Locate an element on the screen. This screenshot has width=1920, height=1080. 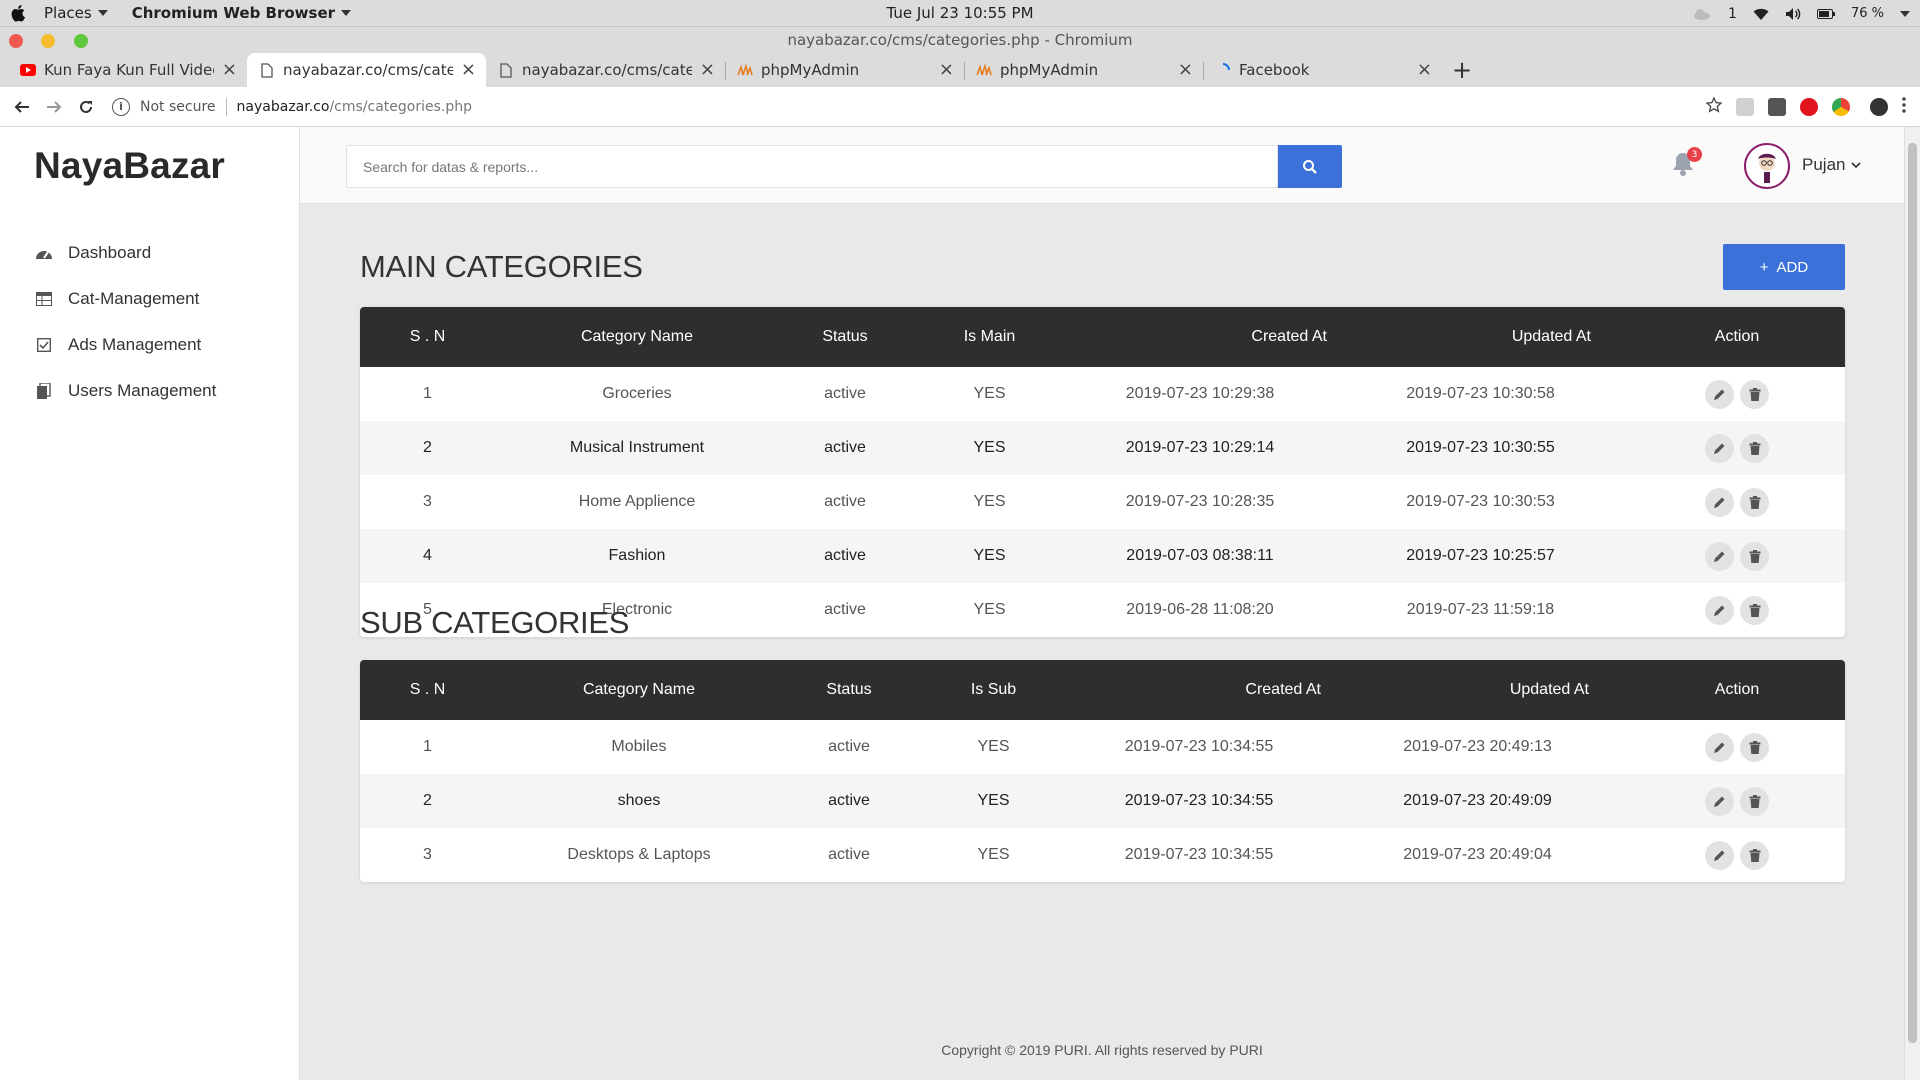
reload-icon is located at coordinates (86, 106).